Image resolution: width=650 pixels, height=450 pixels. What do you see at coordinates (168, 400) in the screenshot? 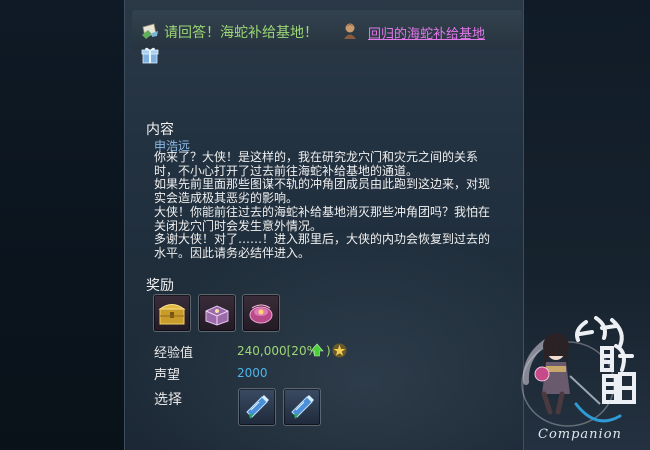
I see `choice-label: 选择` at bounding box center [168, 400].